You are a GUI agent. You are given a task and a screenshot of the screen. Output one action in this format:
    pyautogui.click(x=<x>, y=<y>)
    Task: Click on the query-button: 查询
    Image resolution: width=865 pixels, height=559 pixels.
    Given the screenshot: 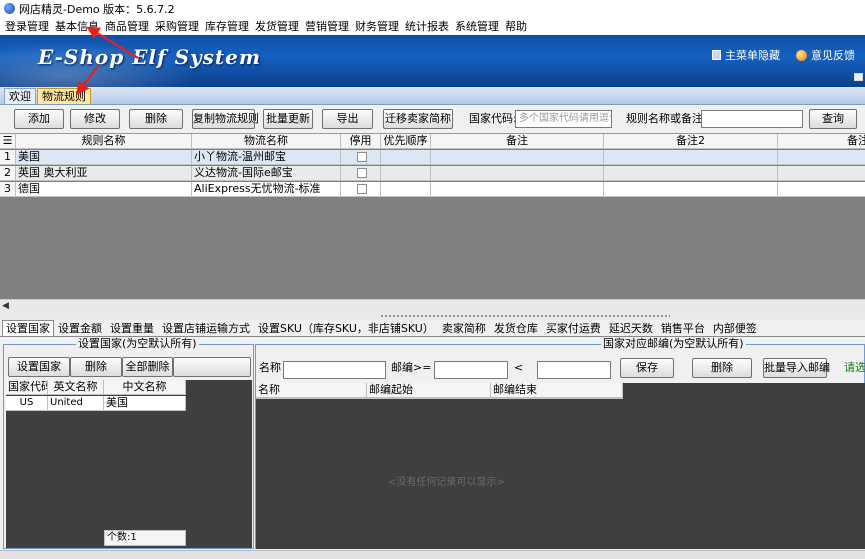 What is the action you would take?
    pyautogui.click(x=833, y=119)
    